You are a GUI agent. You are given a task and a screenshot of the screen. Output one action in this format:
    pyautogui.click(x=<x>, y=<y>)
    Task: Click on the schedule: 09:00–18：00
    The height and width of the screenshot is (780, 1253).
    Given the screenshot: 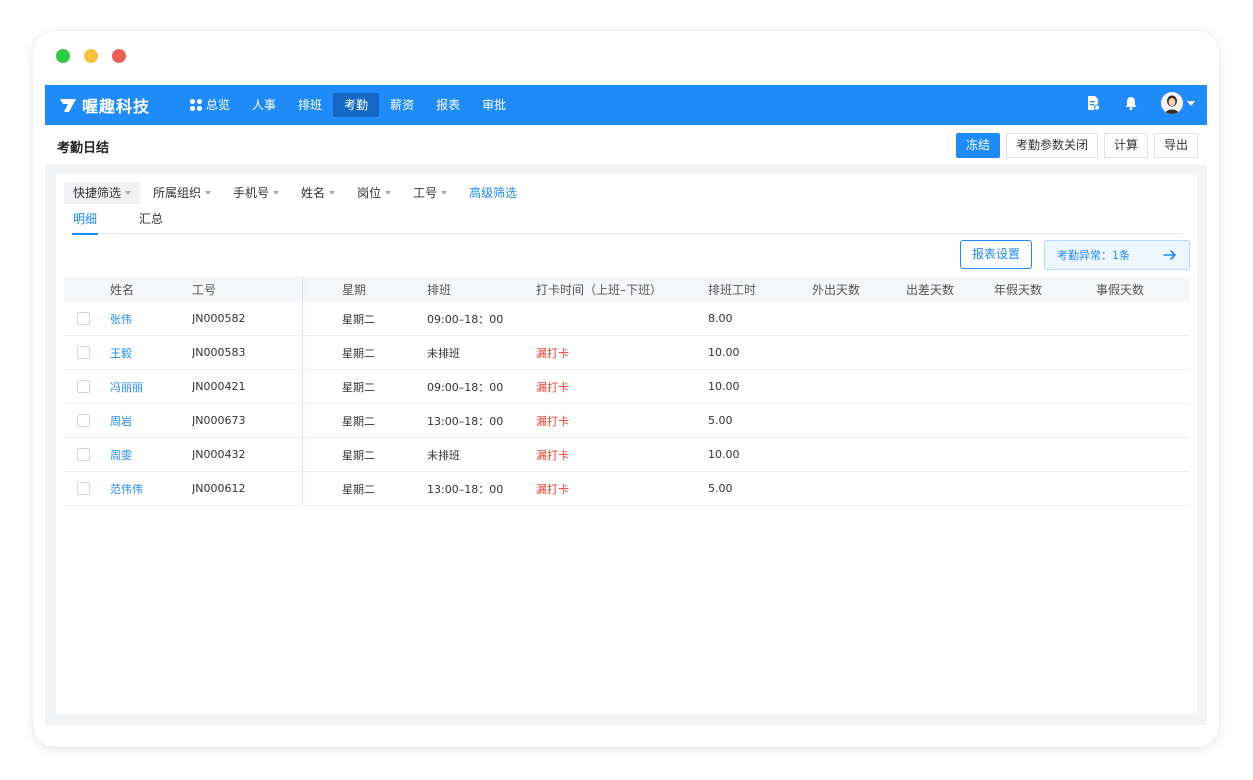 What is the action you would take?
    pyautogui.click(x=465, y=387)
    